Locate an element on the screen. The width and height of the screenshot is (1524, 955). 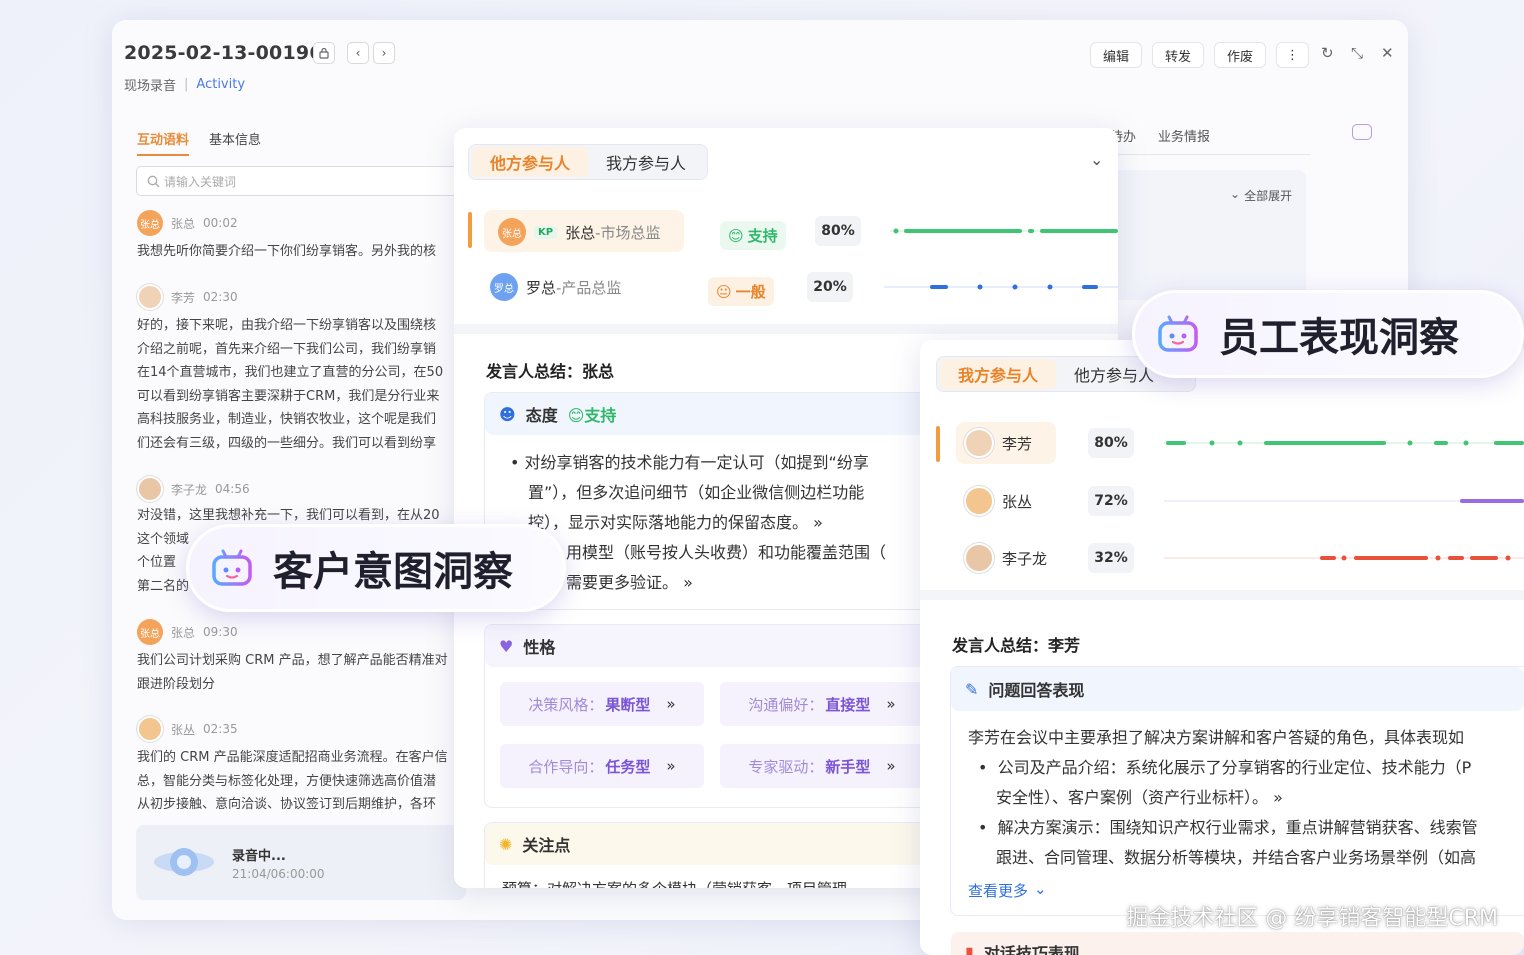
close-icon: ✕ is located at coordinates (1387, 53).